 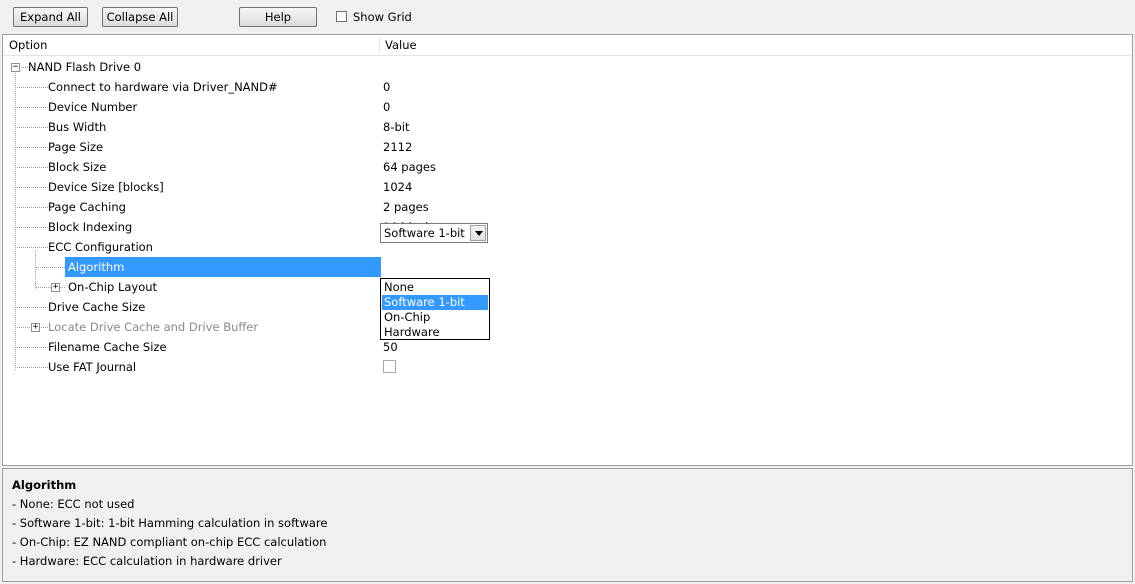 I want to click on column-header-option: Option, so click(x=28, y=45).